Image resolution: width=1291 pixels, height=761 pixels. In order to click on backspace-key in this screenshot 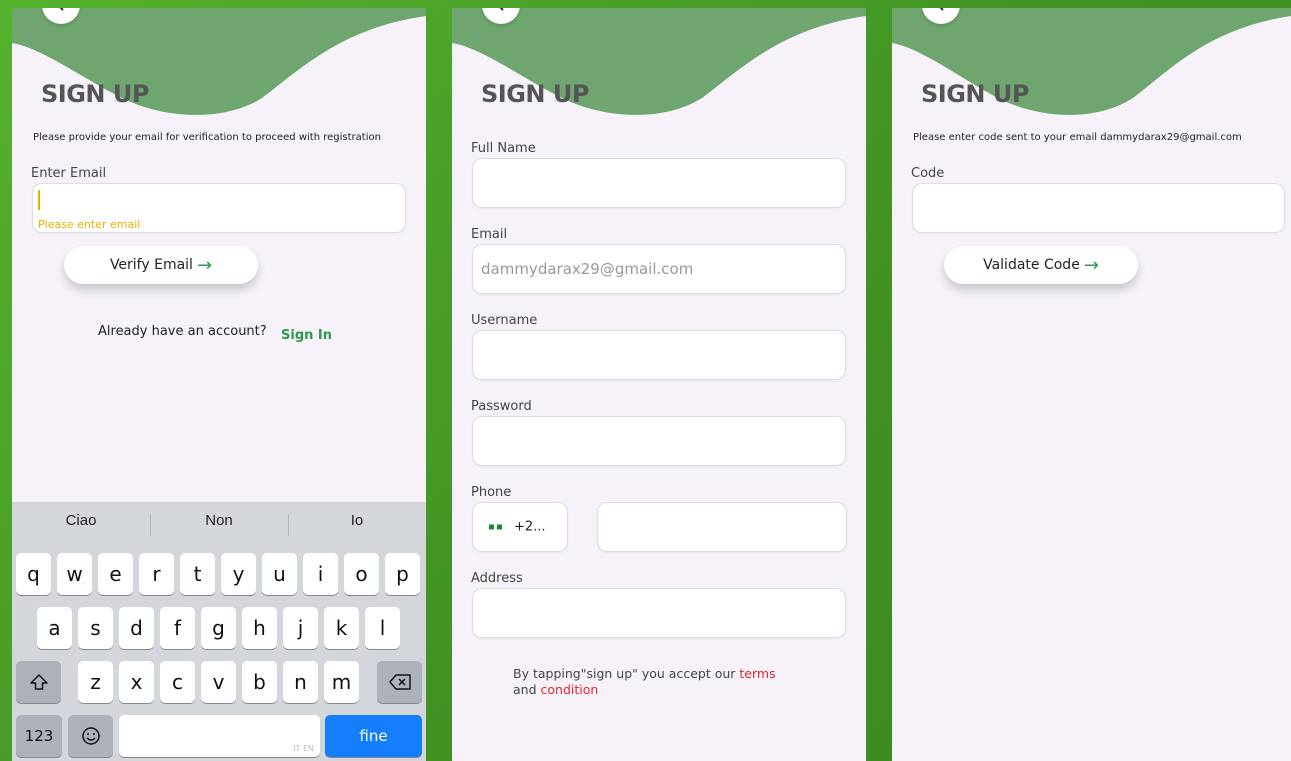, I will do `click(399, 682)`.